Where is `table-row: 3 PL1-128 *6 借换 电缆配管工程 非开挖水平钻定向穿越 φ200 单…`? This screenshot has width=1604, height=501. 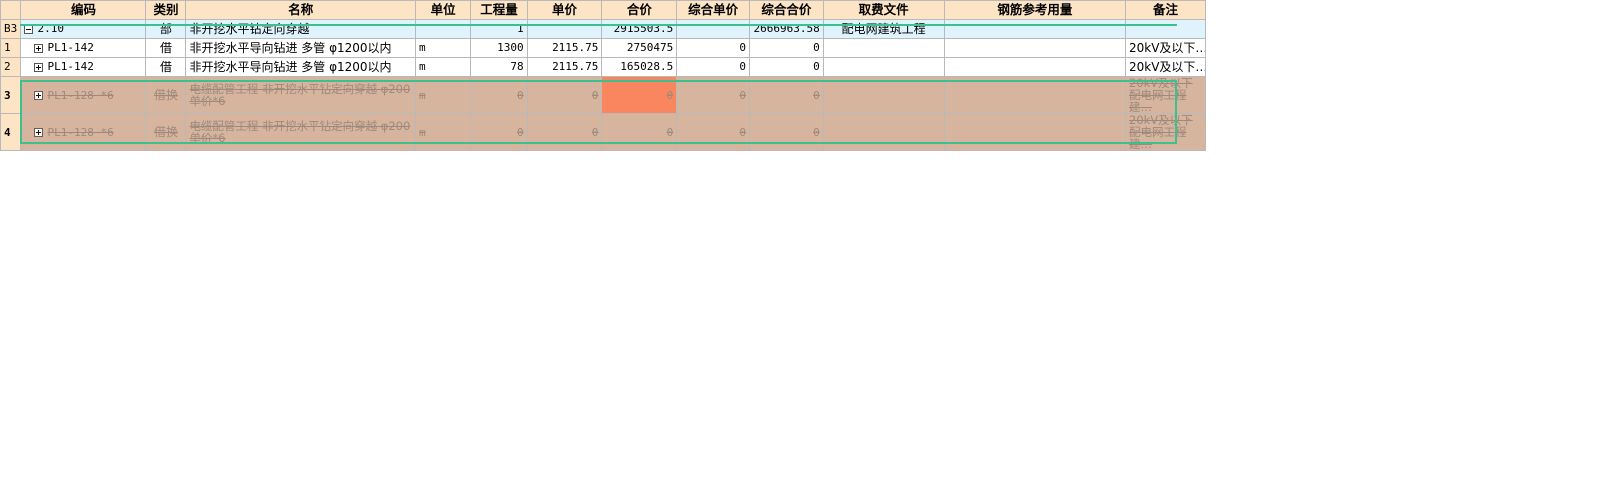
table-row: 3 PL1-128 *6 借换 电缆配管工程 非开挖水平钻定向穿越 φ200 单… is located at coordinates (603, 95).